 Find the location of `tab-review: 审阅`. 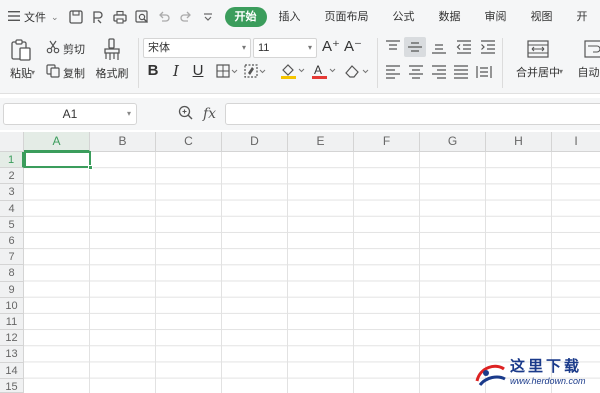

tab-review: 审阅 is located at coordinates (496, 17).